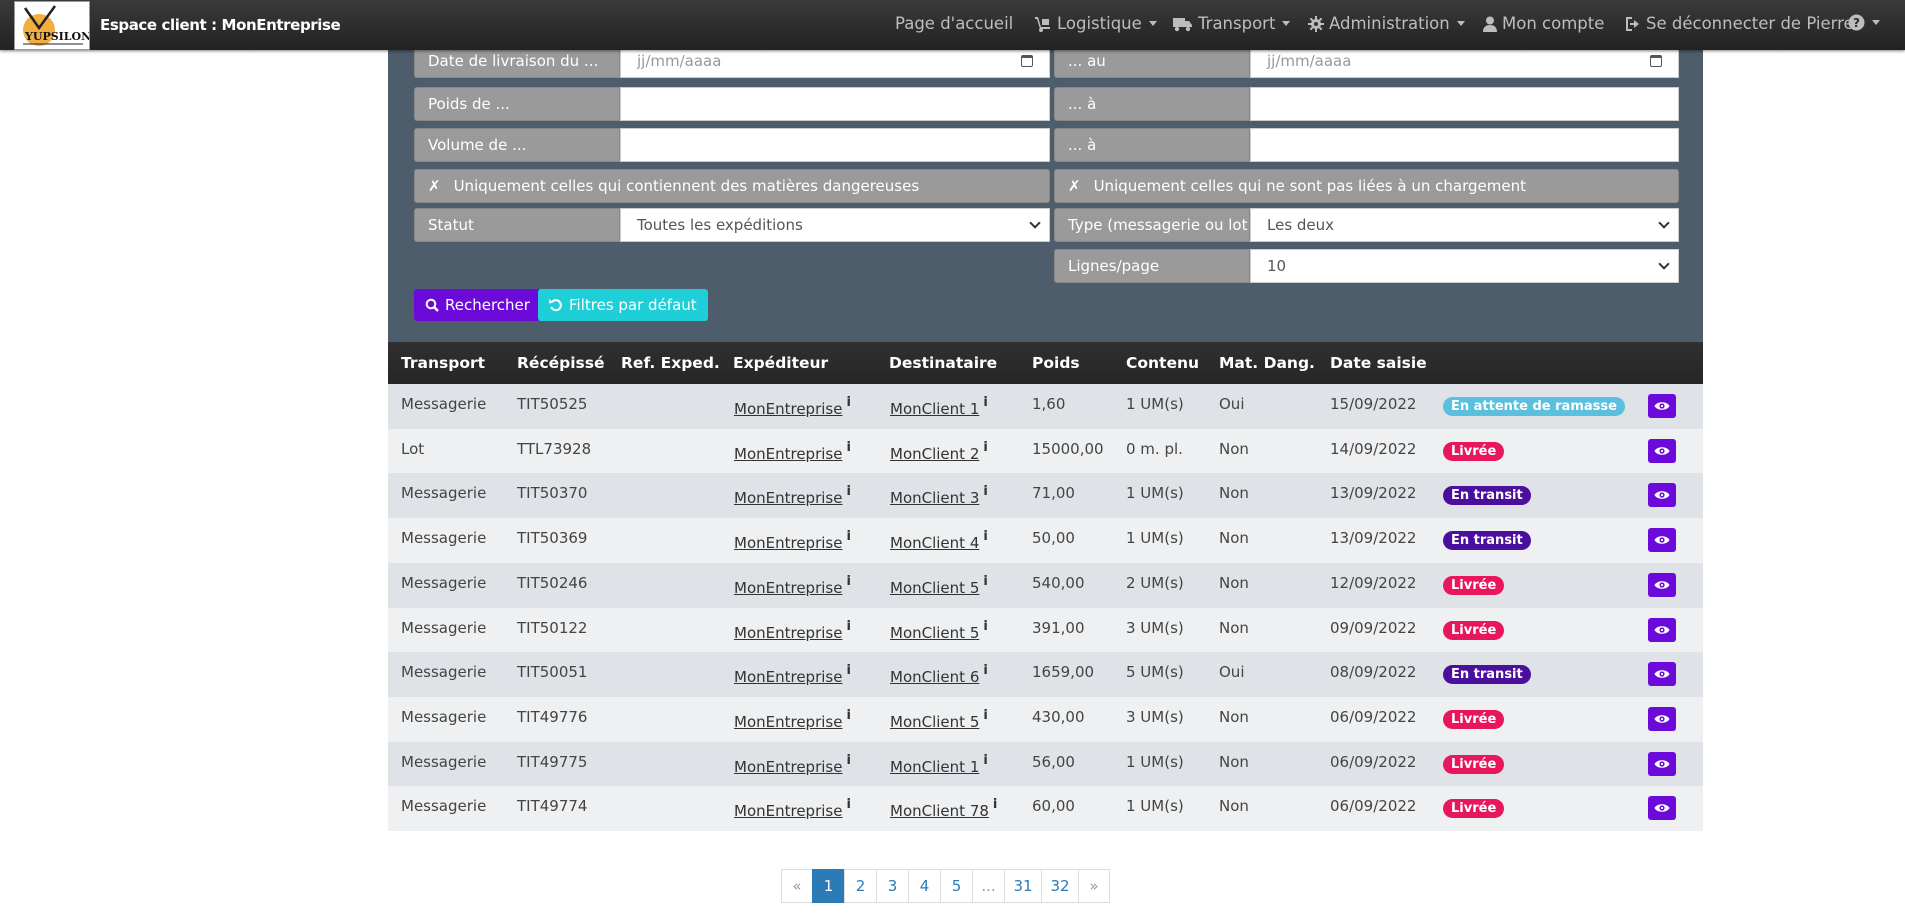 This screenshot has height=914, width=1905. I want to click on header-expediteur: Expéditeur, so click(780, 363).